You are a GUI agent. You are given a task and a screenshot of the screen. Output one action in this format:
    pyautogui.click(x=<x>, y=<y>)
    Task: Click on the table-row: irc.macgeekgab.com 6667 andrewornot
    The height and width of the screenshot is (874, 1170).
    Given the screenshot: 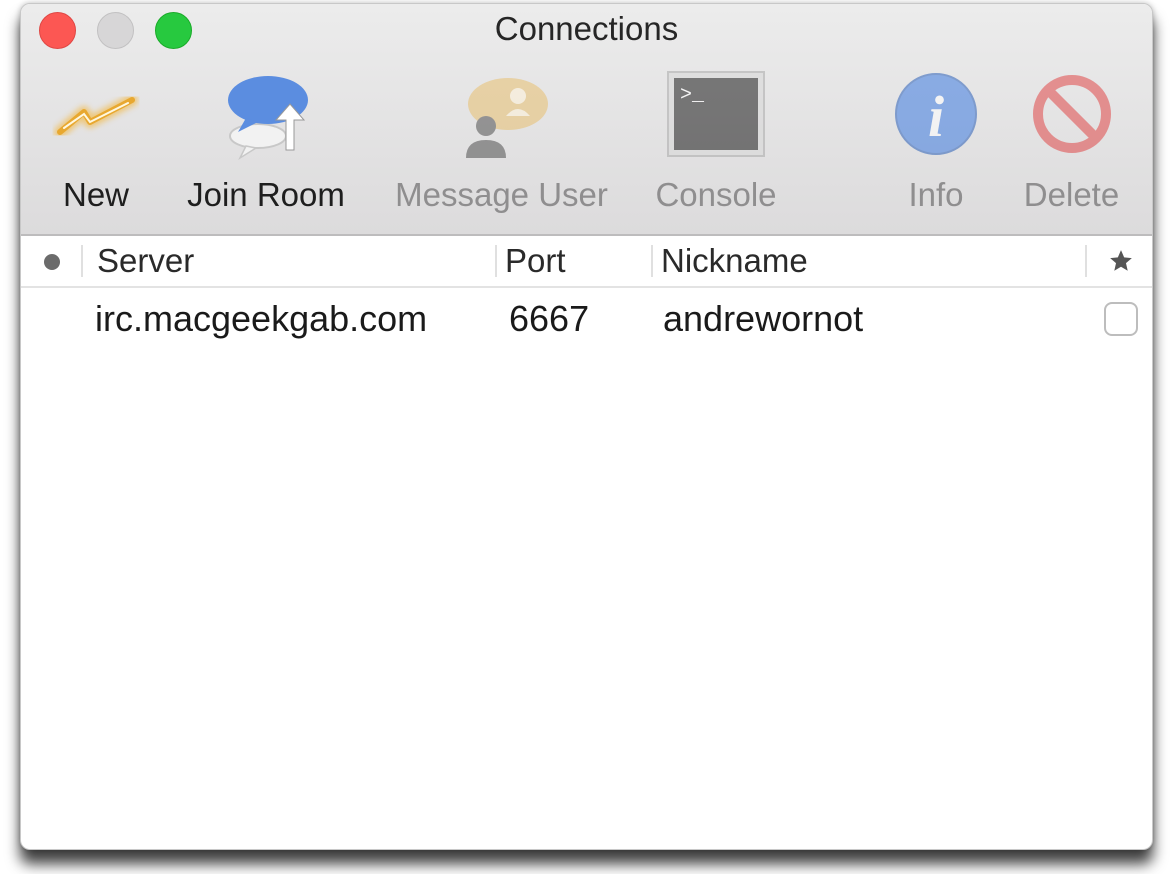 What is the action you would take?
    pyautogui.click(x=586, y=319)
    